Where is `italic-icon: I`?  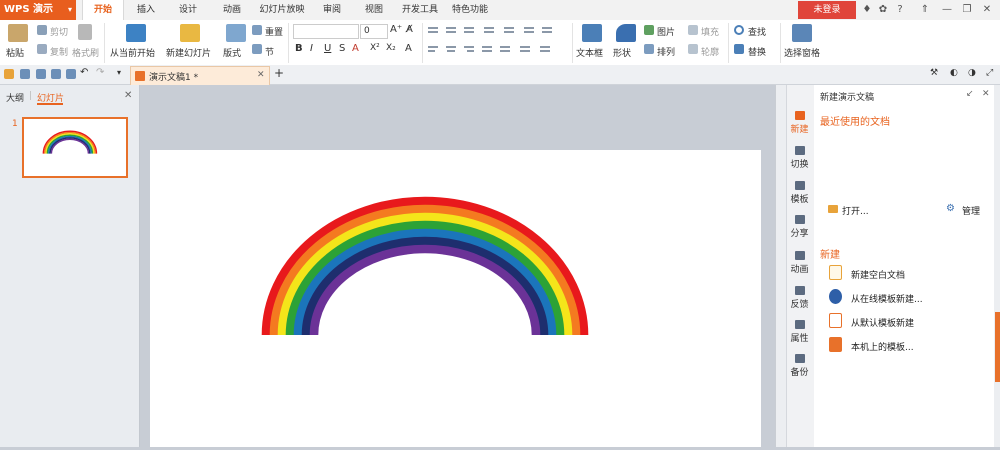
italic-icon: I is located at coordinates (311, 48).